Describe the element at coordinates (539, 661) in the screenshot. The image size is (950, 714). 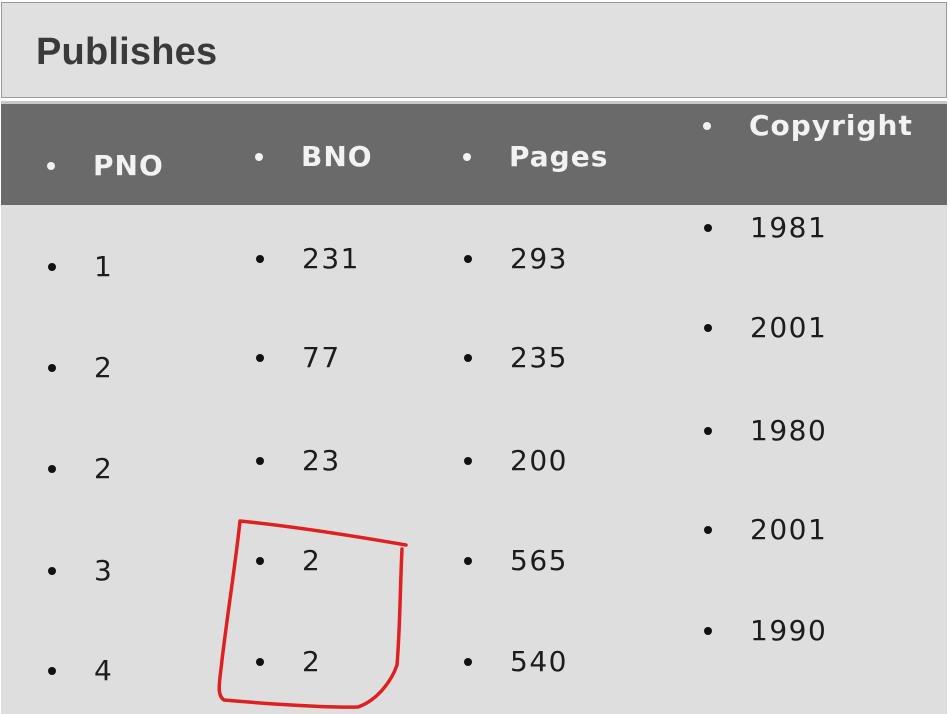
I see `cell-value: 540` at that location.